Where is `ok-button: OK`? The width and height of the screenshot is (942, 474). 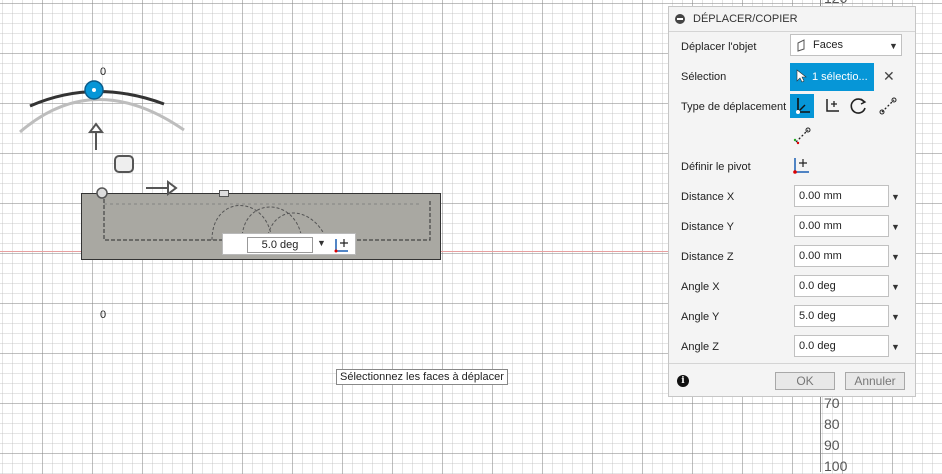
ok-button: OK is located at coordinates (805, 381).